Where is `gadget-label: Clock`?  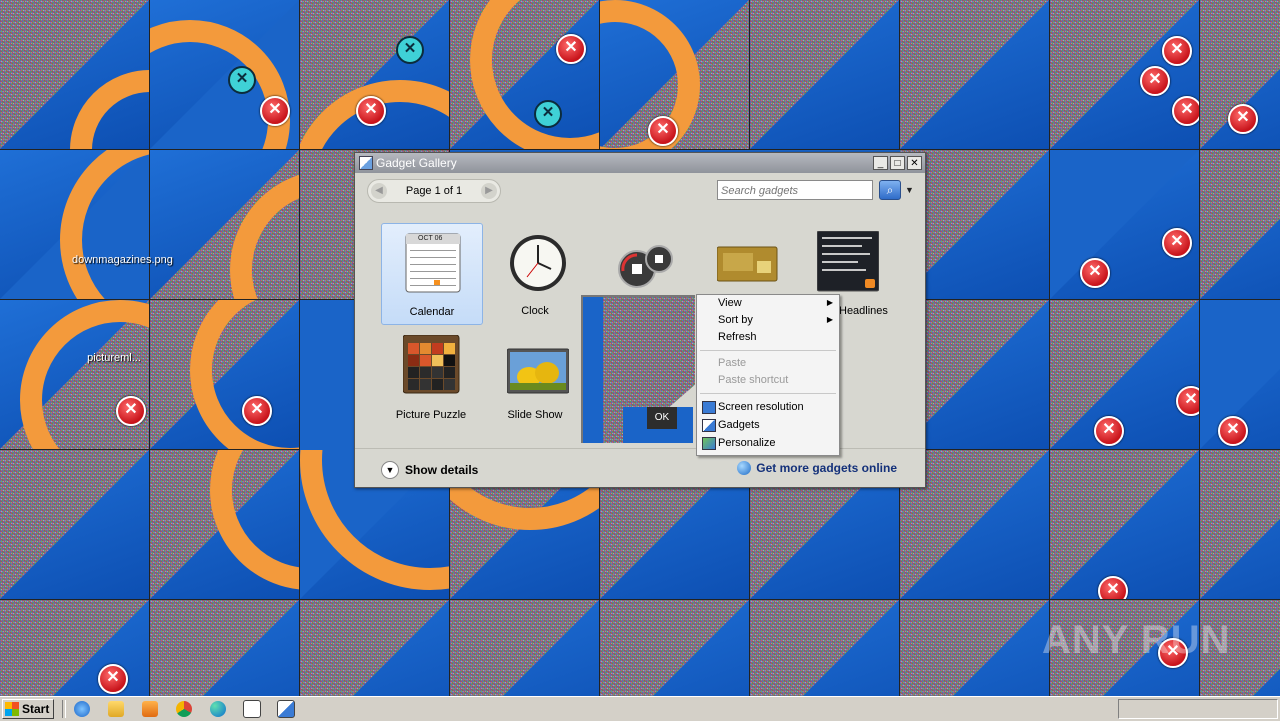
gadget-label: Clock is located at coordinates (535, 311).